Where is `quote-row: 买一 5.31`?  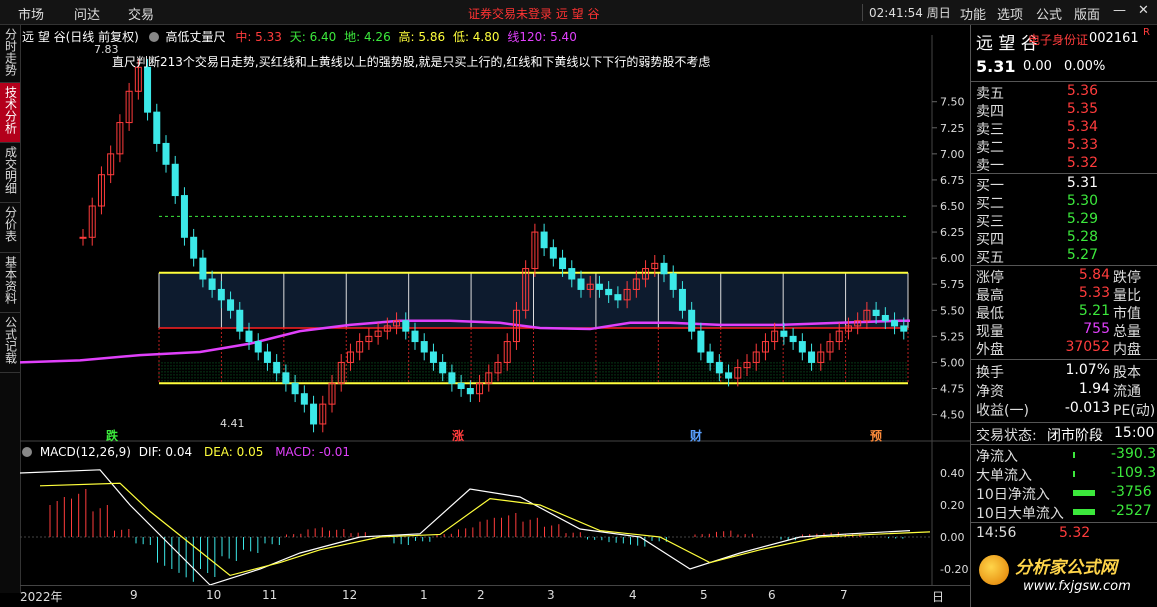 quote-row: 买一 5.31 is located at coordinates (1064, 184).